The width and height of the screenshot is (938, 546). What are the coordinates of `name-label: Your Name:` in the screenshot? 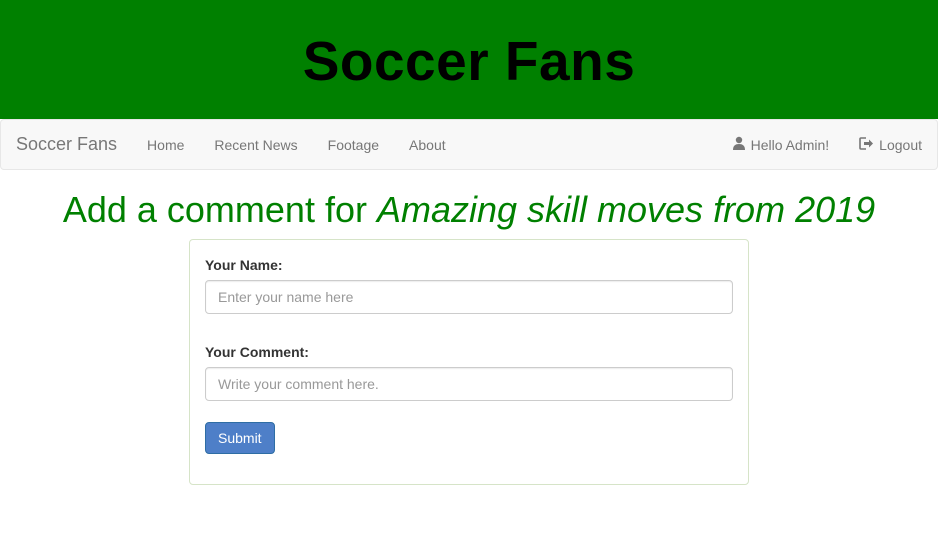 It's located at (244, 265).